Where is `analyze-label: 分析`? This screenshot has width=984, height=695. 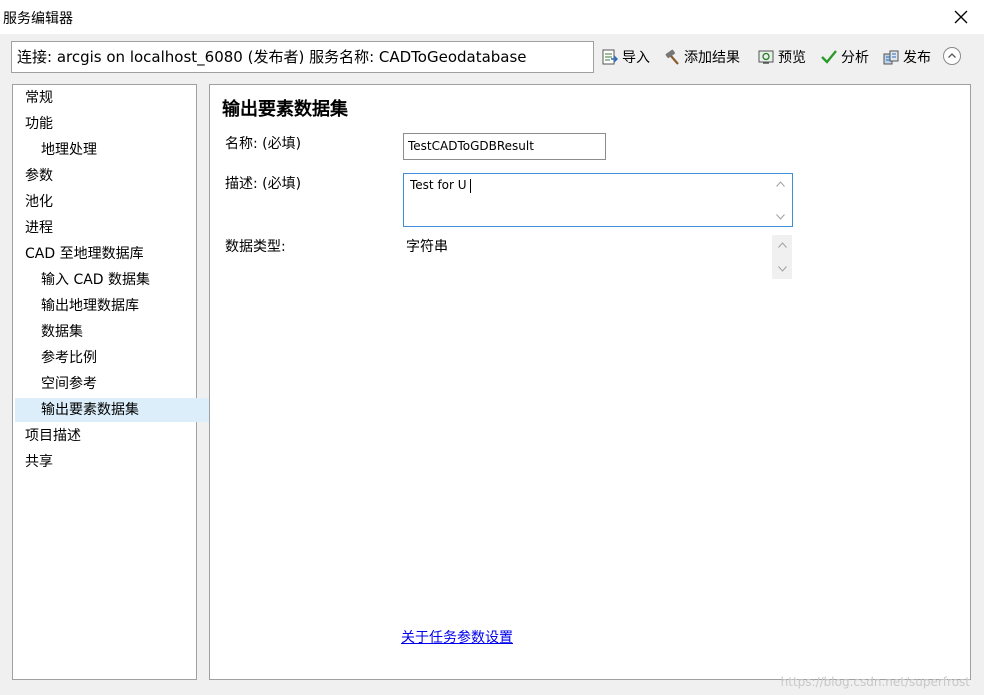 analyze-label: 分析 is located at coordinates (855, 58).